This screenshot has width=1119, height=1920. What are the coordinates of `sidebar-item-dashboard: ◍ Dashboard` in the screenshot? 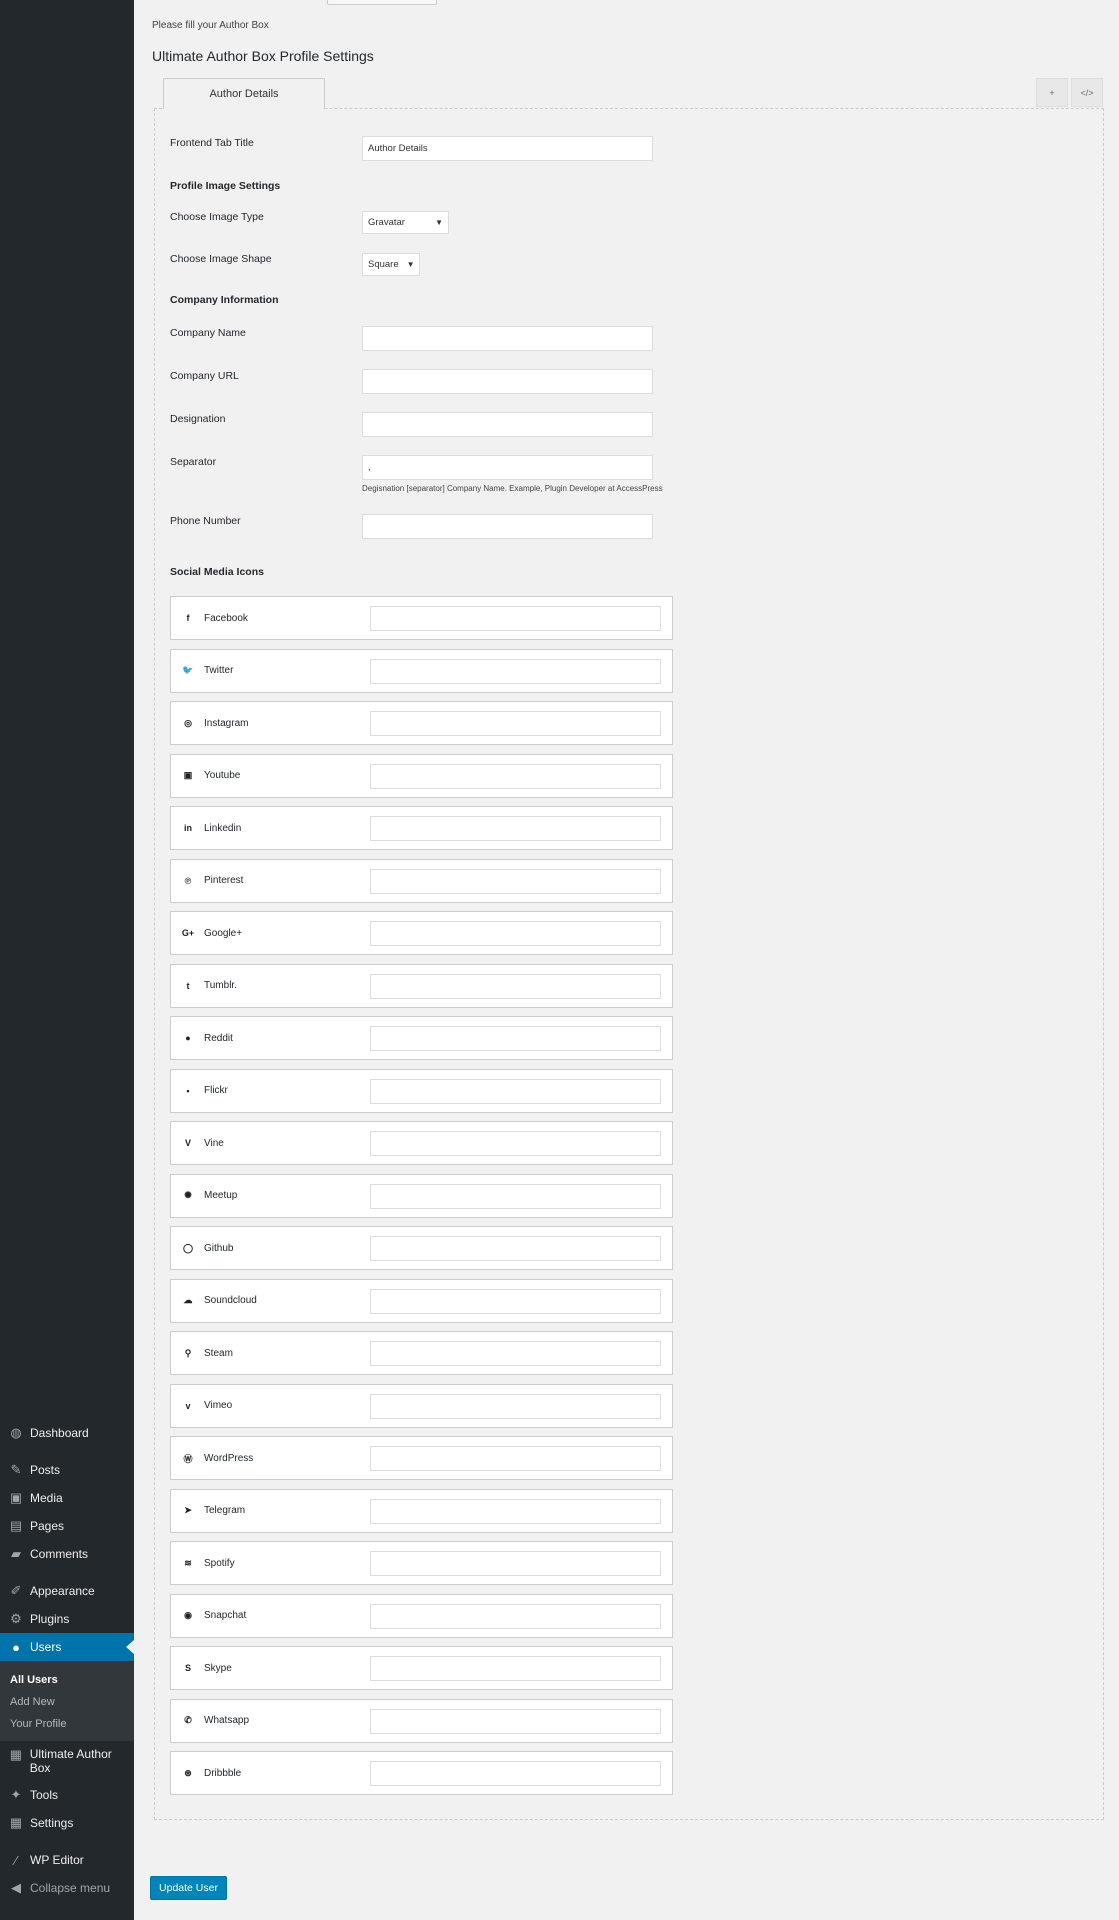 It's located at (67, 1433).